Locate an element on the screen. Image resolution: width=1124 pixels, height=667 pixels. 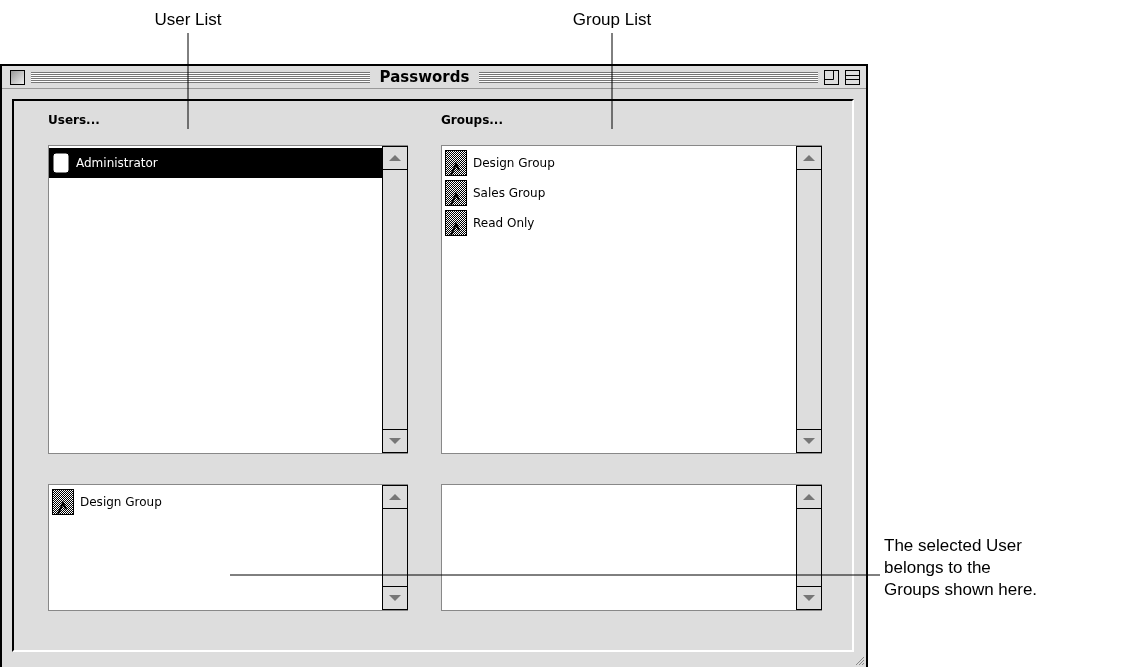
list-item: Sales Group is located at coordinates (619, 193).